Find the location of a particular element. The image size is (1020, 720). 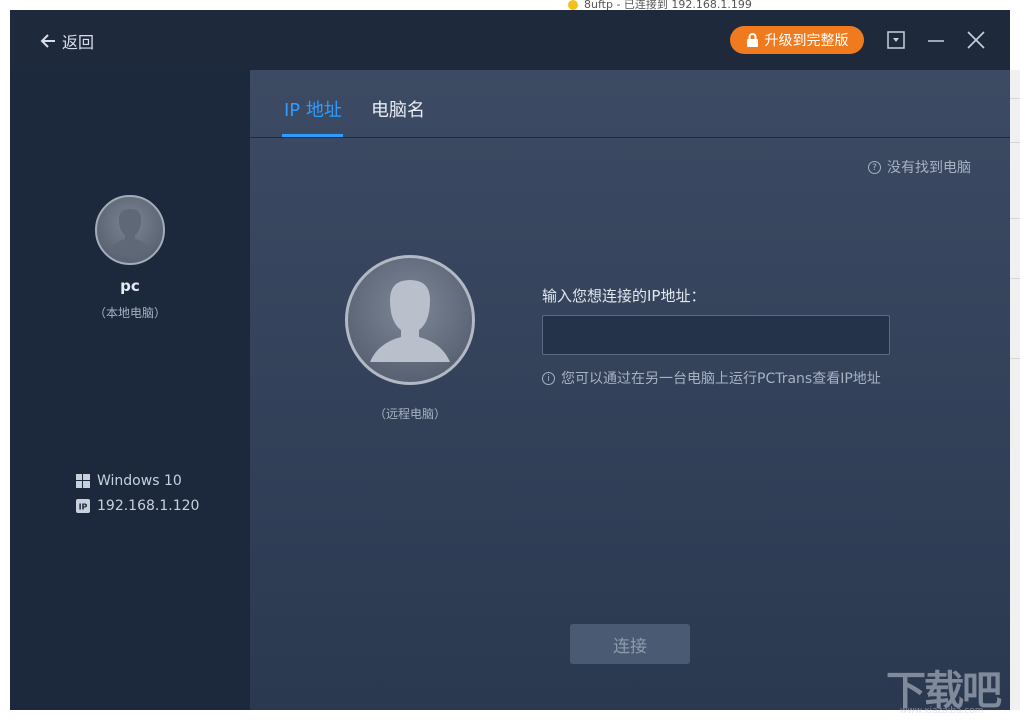

tab-bar: IP 地址 电脑名 is located at coordinates (630, 104).